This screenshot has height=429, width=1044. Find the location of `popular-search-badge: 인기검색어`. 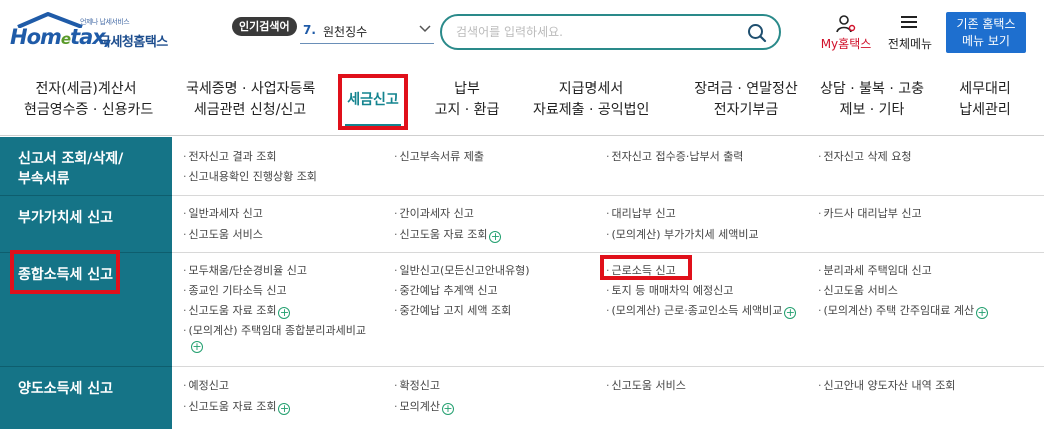

popular-search-badge: 인기검색어 is located at coordinates (264, 26).